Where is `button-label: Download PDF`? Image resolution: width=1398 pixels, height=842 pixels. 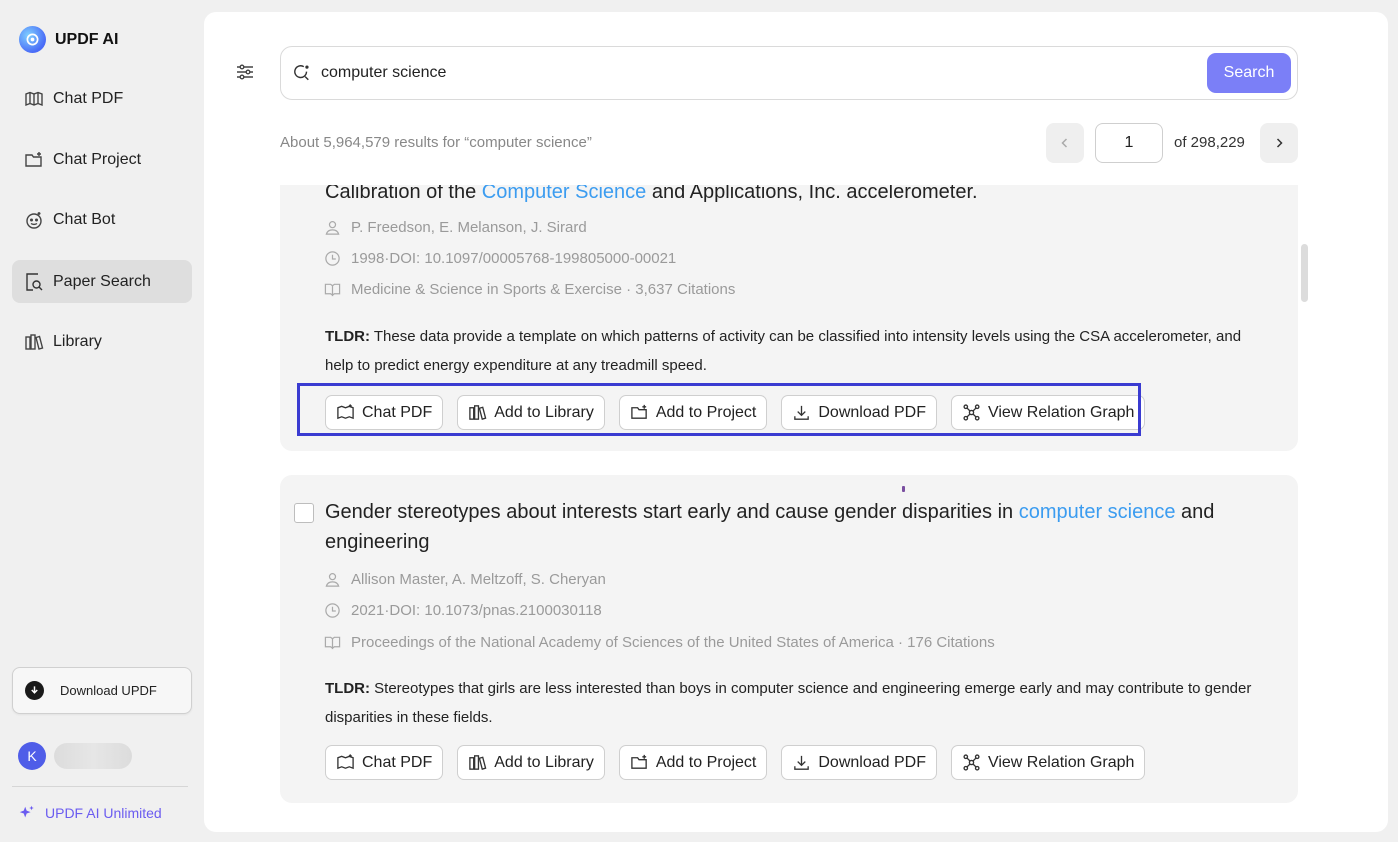 button-label: Download PDF is located at coordinates (872, 762).